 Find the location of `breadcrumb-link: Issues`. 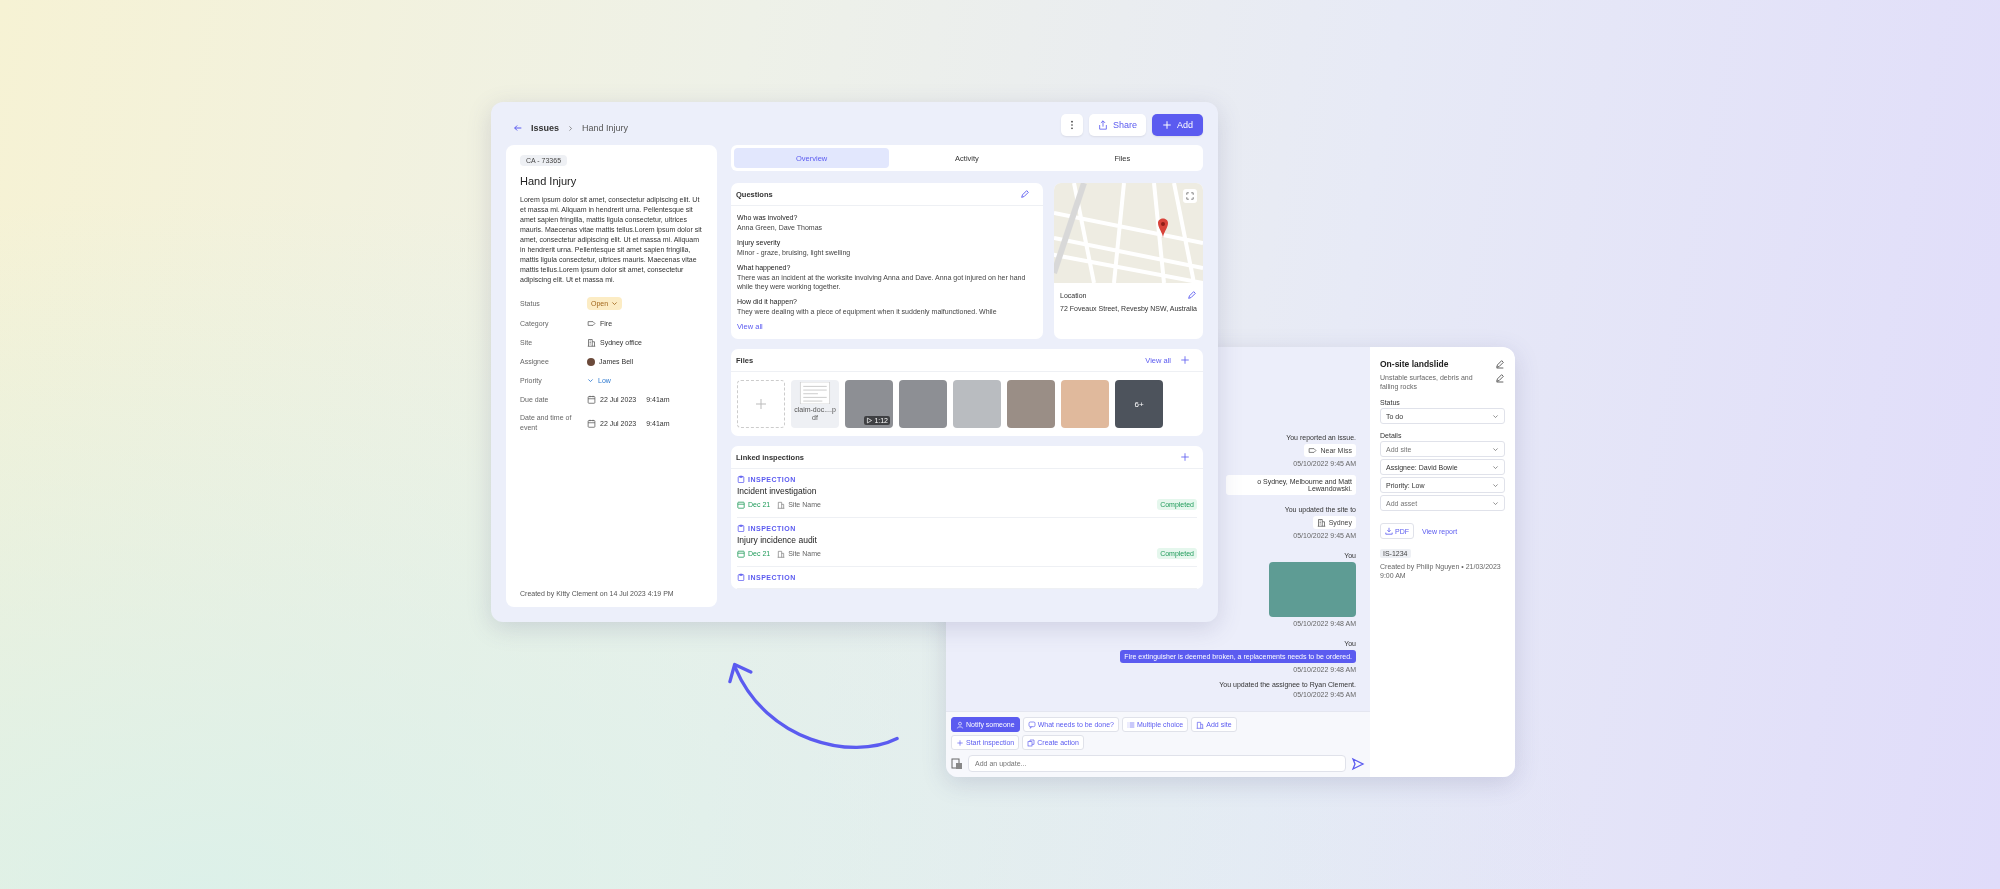

breadcrumb-link: Issues is located at coordinates (545, 128).